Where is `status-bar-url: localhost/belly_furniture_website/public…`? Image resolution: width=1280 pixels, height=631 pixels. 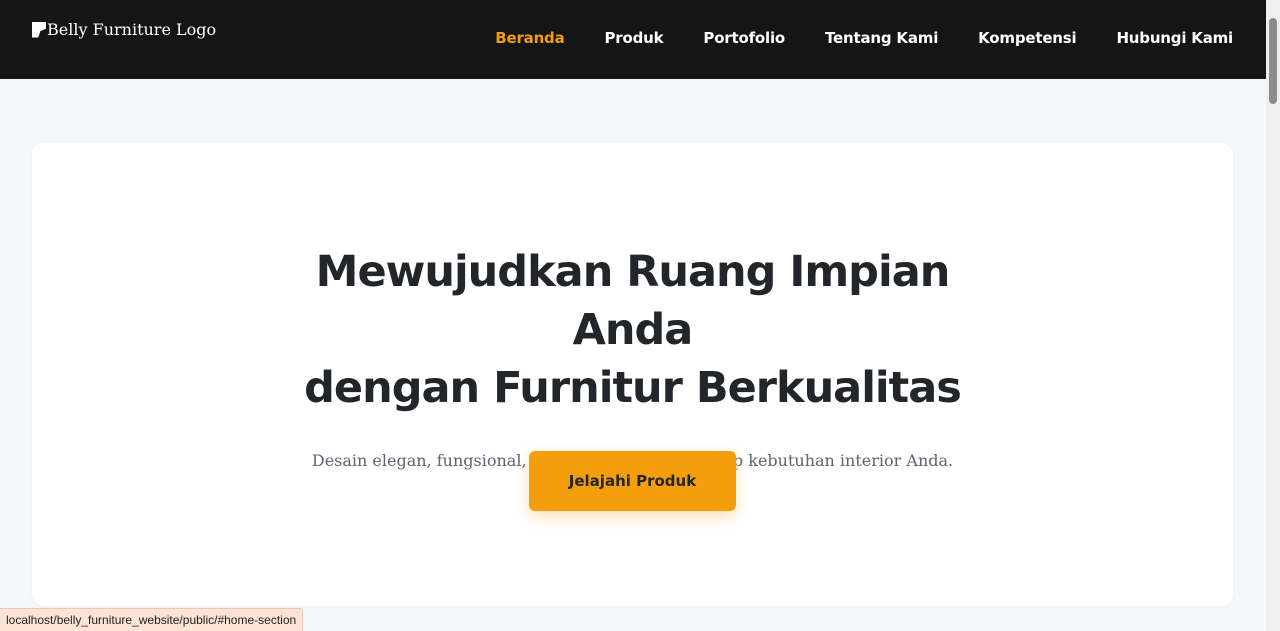
status-bar-url: localhost/belly_furniture_website/public… is located at coordinates (152, 619).